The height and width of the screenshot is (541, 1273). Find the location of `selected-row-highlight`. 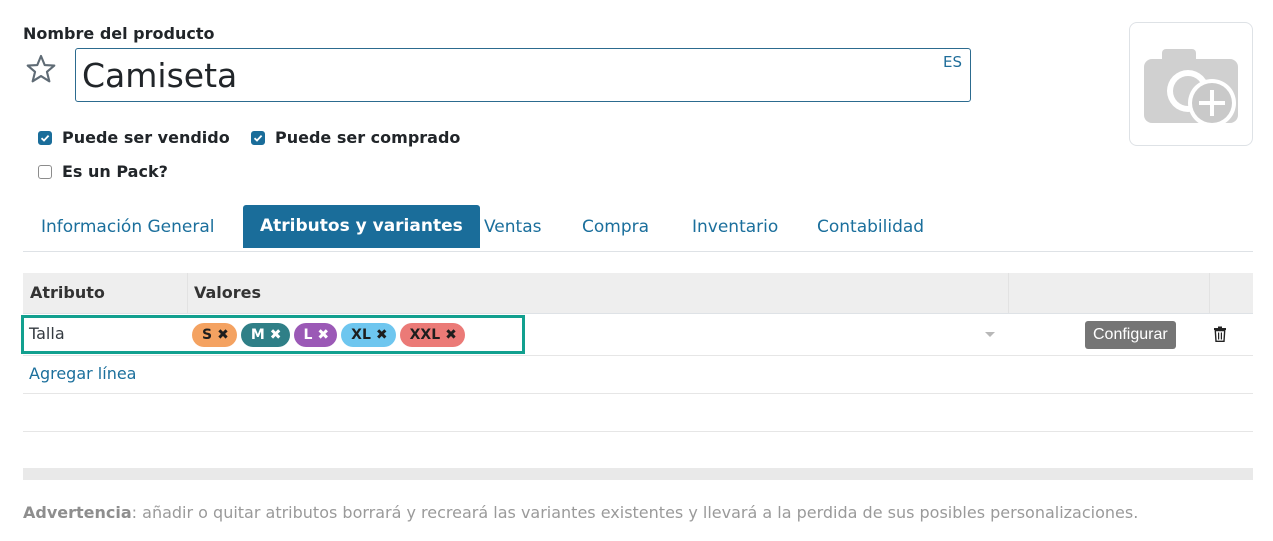

selected-row-highlight is located at coordinates (273, 334).